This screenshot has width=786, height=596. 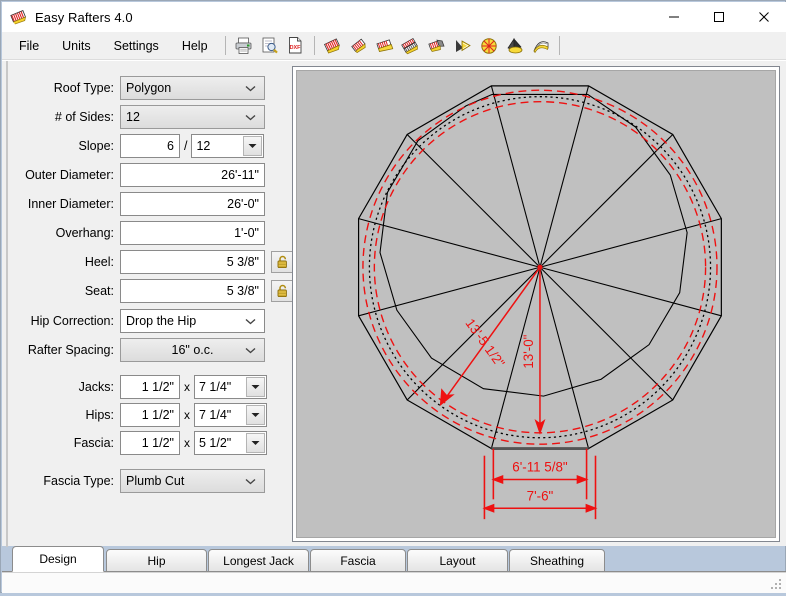 I want to click on fascia-label: Fascia:, so click(x=93, y=443).